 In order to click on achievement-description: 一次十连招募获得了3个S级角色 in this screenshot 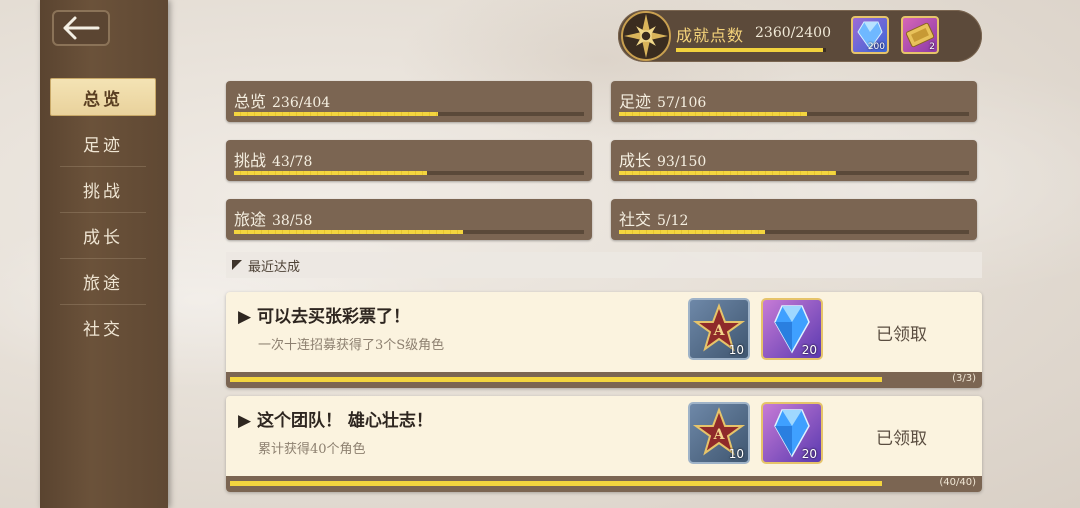, I will do `click(351, 345)`.